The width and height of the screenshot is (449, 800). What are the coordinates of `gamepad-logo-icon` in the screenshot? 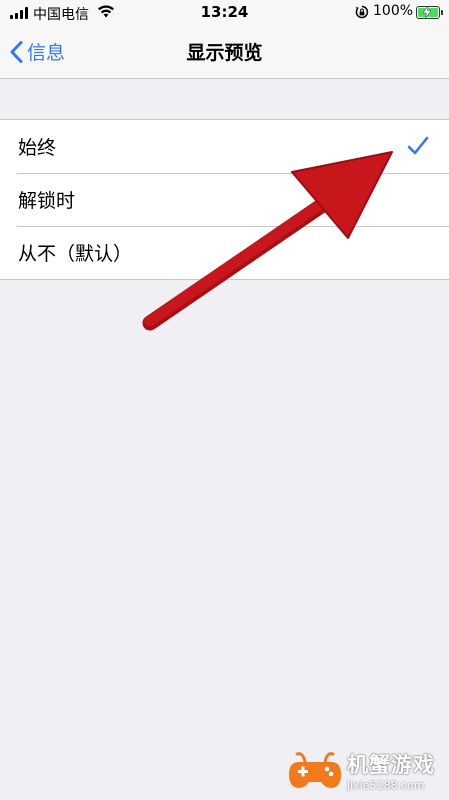 It's located at (315, 770).